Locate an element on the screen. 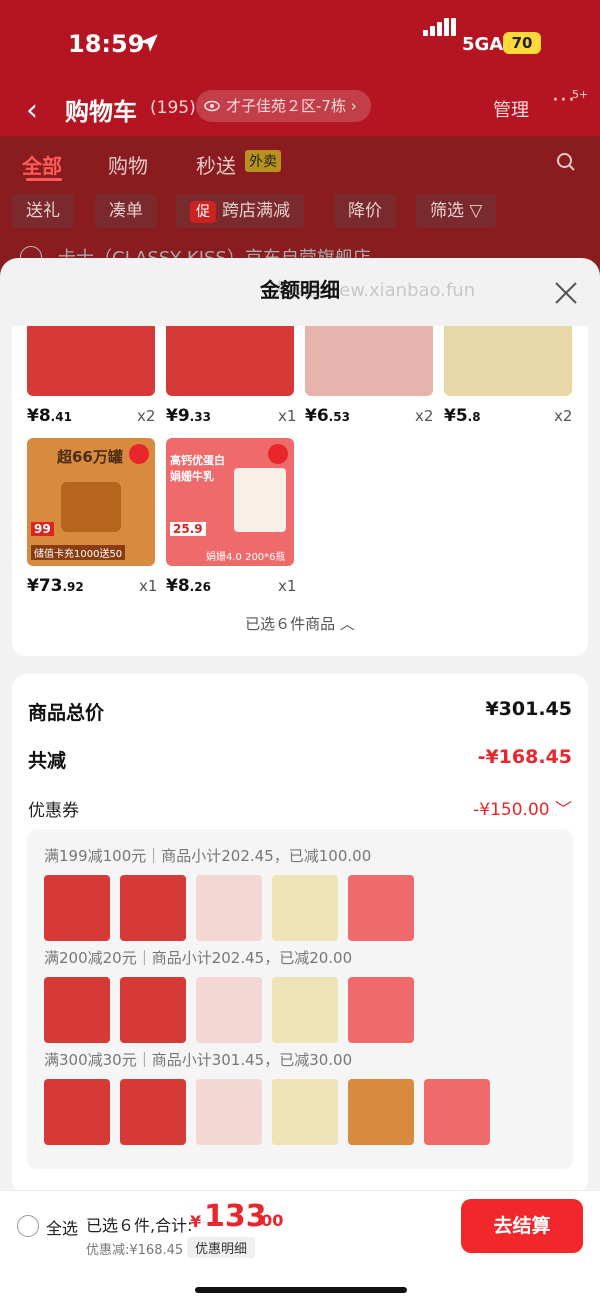 The height and width of the screenshot is (1304, 600). discount-summary: 优惠减:¥168.45 is located at coordinates (135, 1250).